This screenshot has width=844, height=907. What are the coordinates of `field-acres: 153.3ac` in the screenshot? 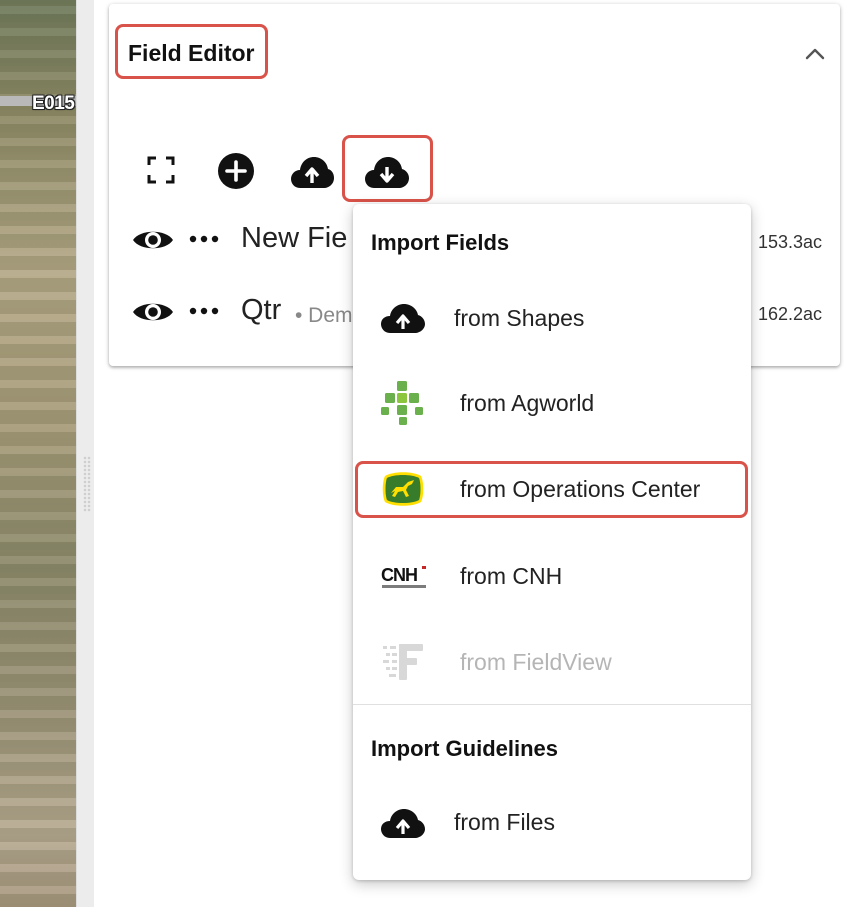 It's located at (789, 242).